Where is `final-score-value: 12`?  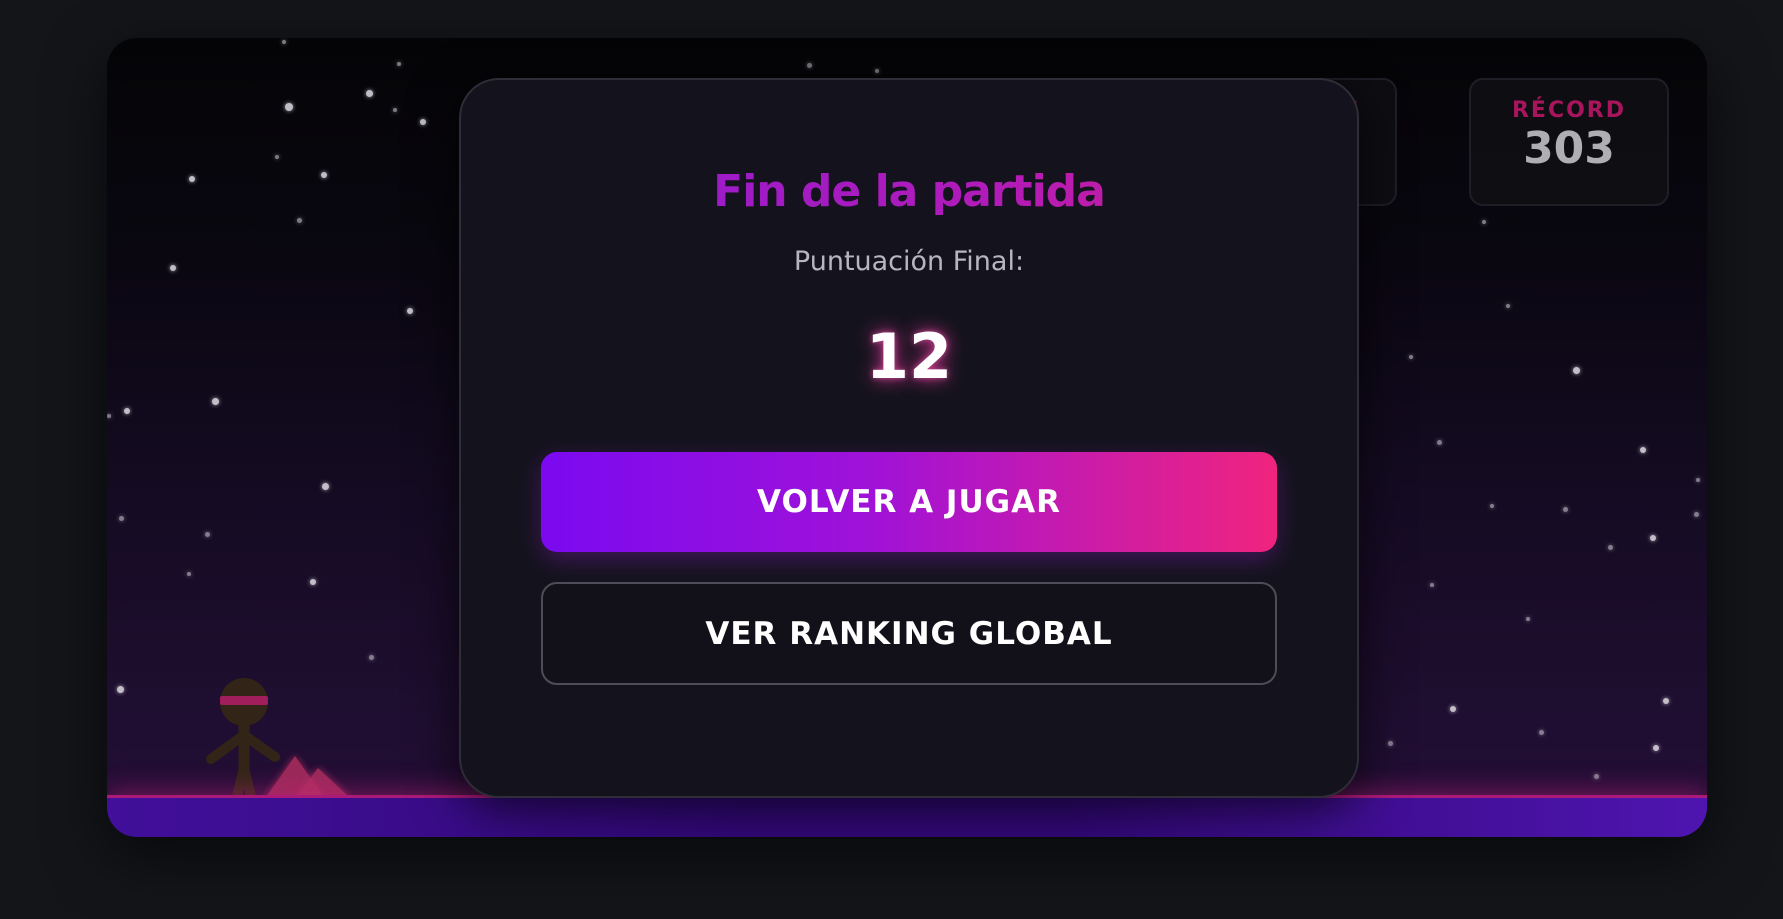 final-score-value: 12 is located at coordinates (909, 356).